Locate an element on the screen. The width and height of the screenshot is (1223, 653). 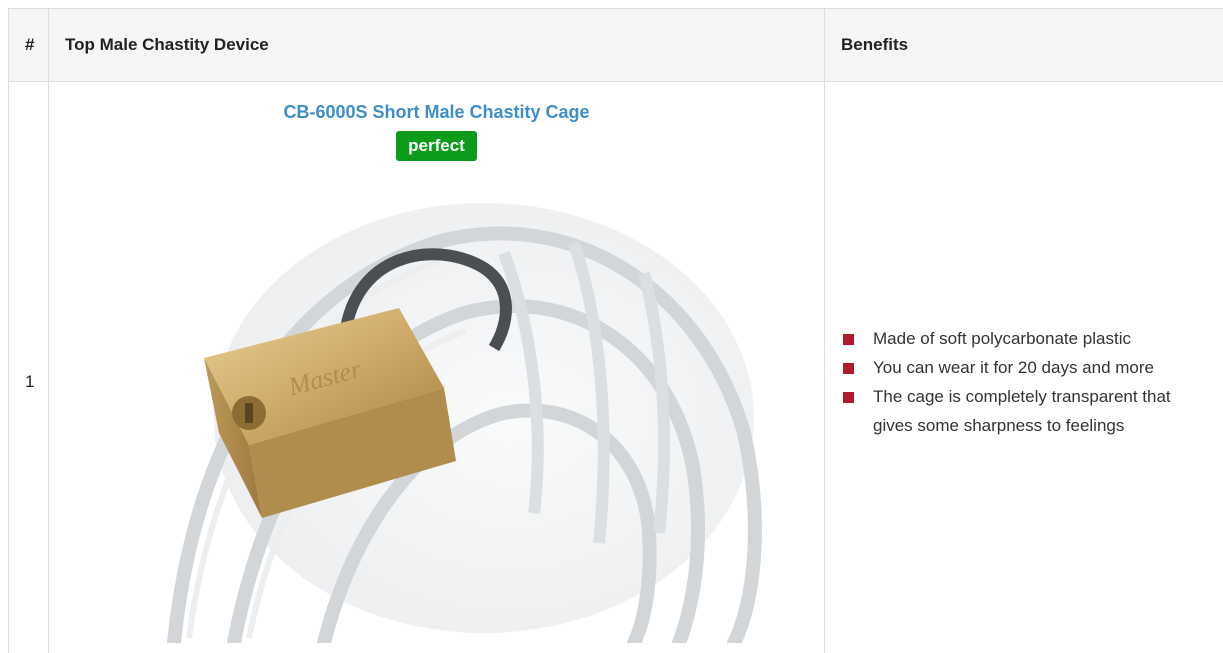
benefit-item: You can wear it for 20 days and more is located at coordinates (1017, 367).